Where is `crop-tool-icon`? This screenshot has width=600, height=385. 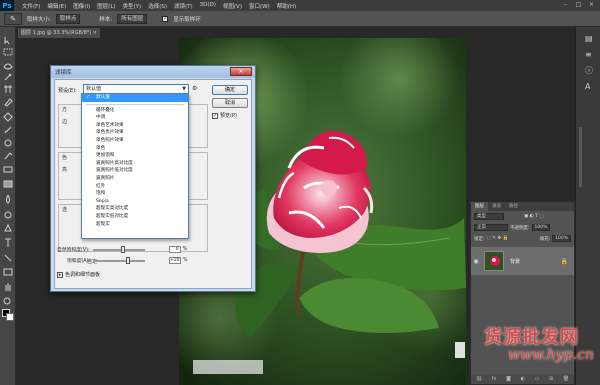
crop-tool-icon is located at coordinates (8, 89).